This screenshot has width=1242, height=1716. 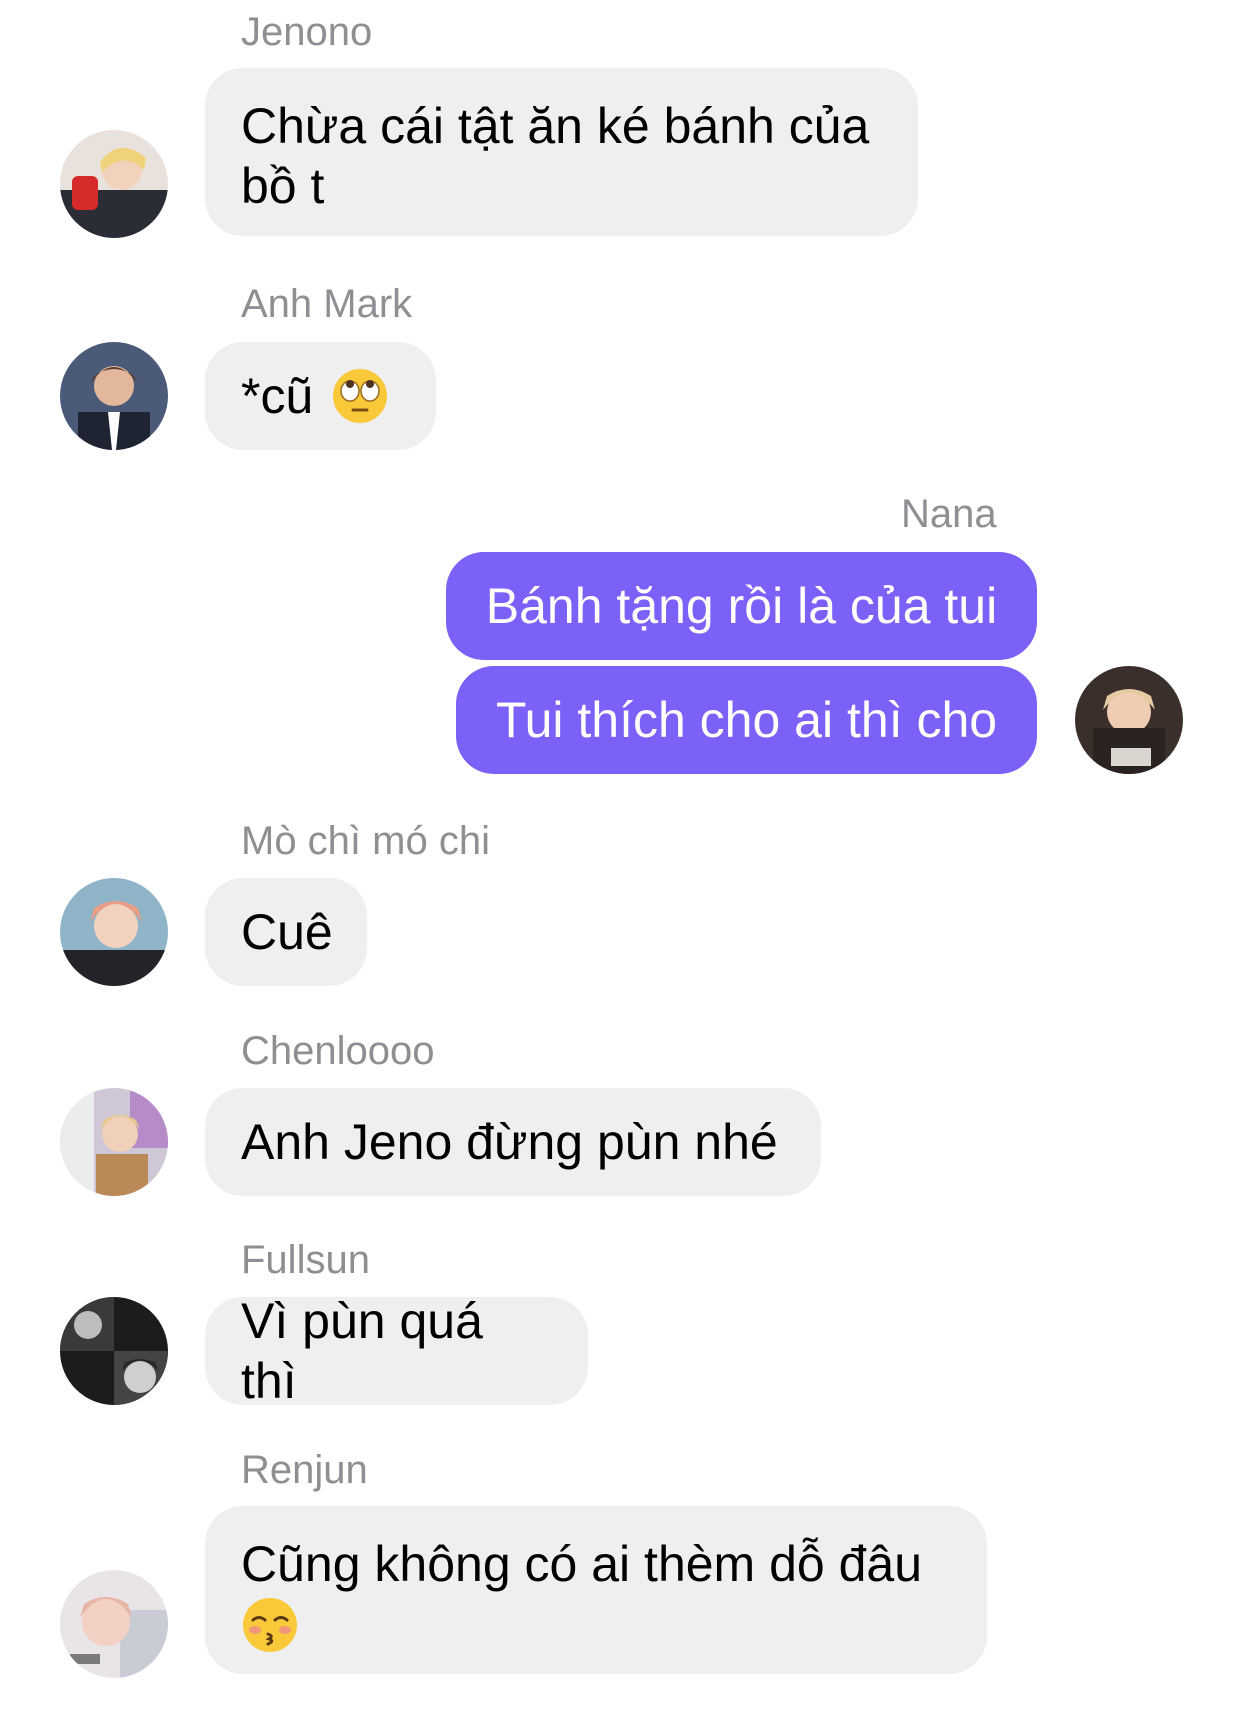 I want to click on message-text: Chừa cái tật ăn ké bánh của, so click(x=555, y=126).